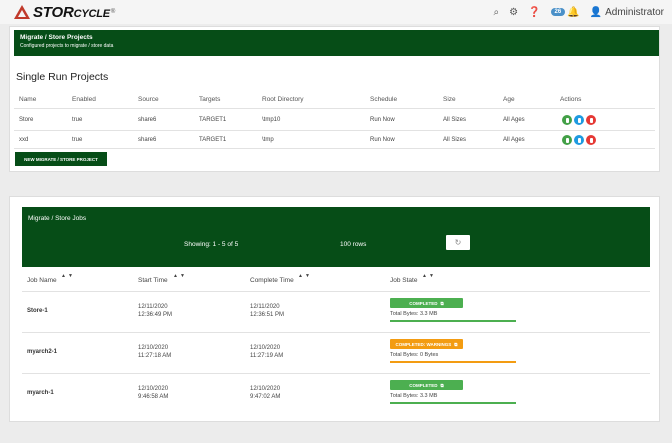  I want to click on top-navbar: STORCYCLE ® ⌕ ⚙ ❓ 26 🔔 👤 Administrator, so click(336, 12).